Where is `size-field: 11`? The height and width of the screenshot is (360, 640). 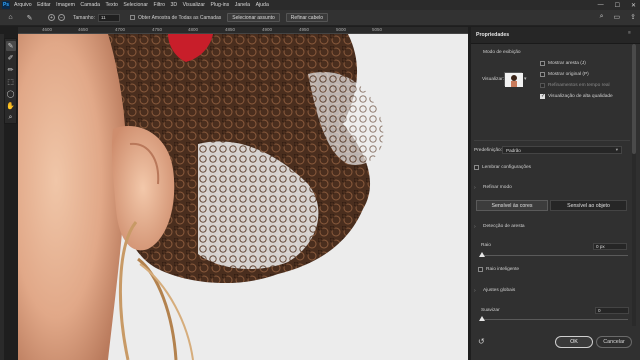
size-field: 11 is located at coordinates (108, 17).